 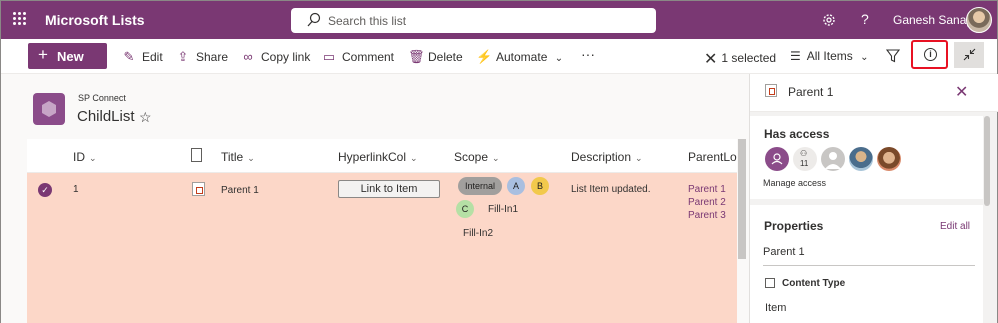 I want to click on scope-fill-in-1: Fill-In1, so click(x=503, y=209).